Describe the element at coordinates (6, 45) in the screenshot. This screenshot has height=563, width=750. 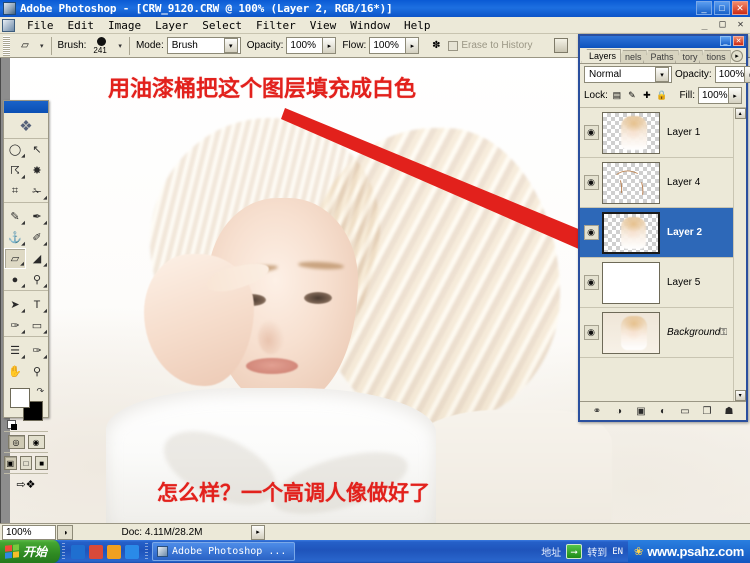
I see `options-bar-grip` at that location.